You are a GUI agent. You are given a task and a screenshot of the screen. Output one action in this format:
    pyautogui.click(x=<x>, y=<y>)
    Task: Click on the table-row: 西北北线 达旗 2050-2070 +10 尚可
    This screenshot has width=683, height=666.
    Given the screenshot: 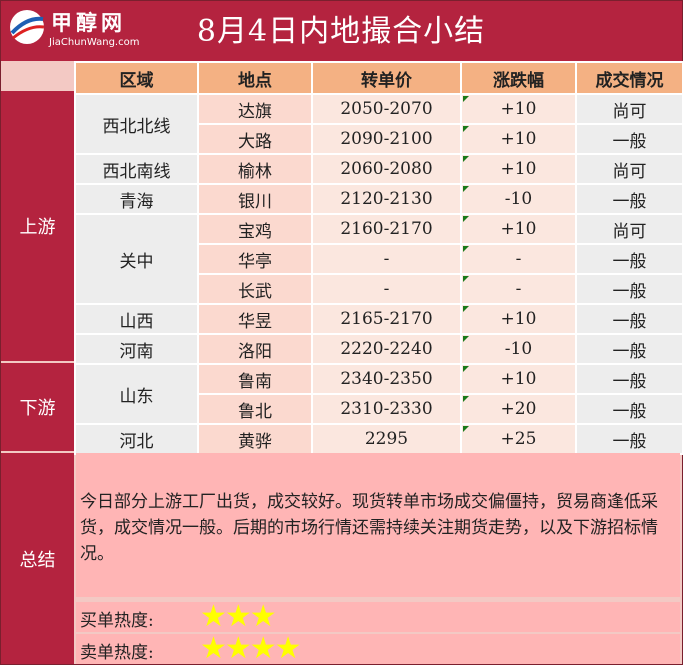 What is the action you would take?
    pyautogui.click(x=378, y=124)
    